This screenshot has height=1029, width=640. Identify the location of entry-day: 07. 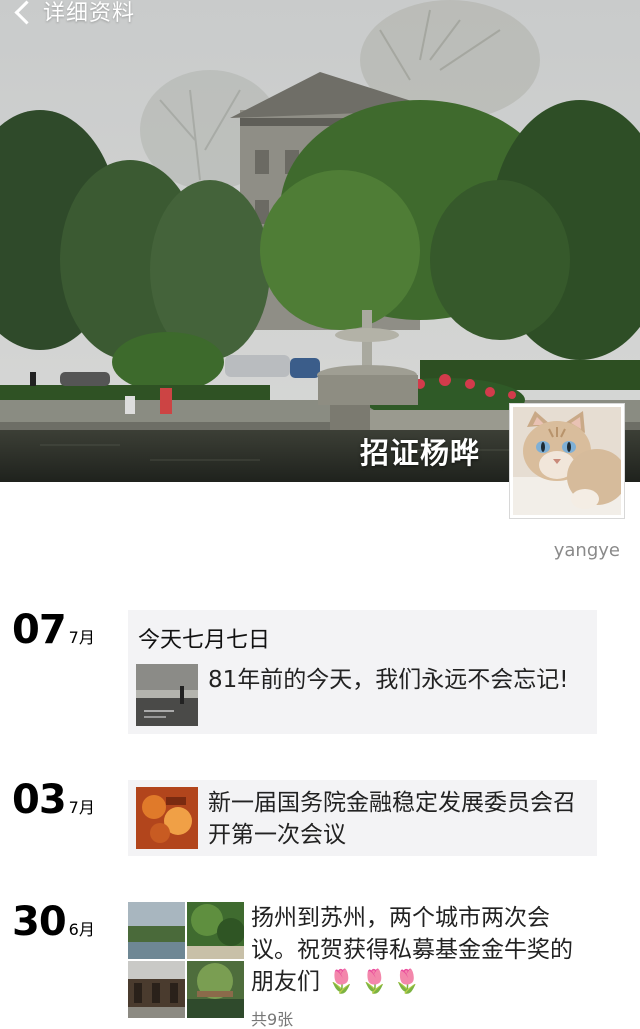
(39, 630).